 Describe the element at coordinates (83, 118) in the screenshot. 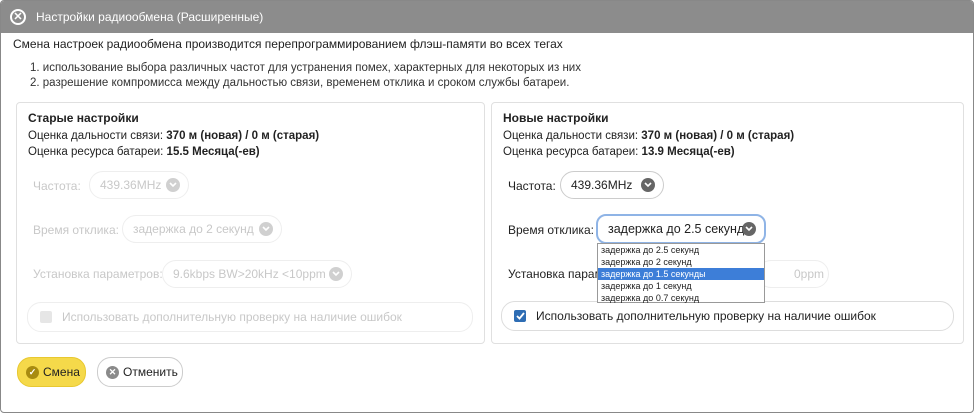

I see `old-settings-title: Старые настройки` at that location.